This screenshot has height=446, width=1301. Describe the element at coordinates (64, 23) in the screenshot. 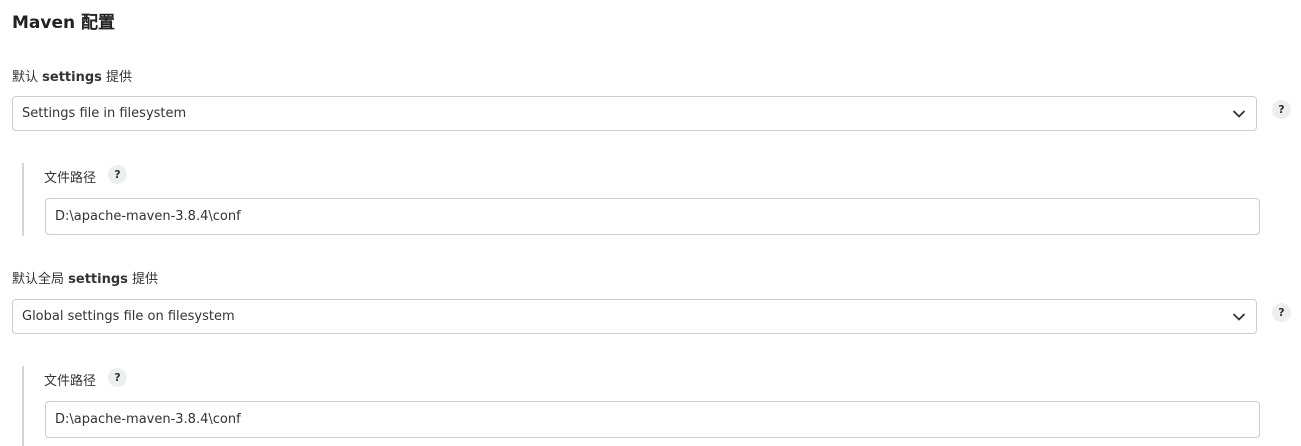

I see `section-title: Maven 配置` at that location.